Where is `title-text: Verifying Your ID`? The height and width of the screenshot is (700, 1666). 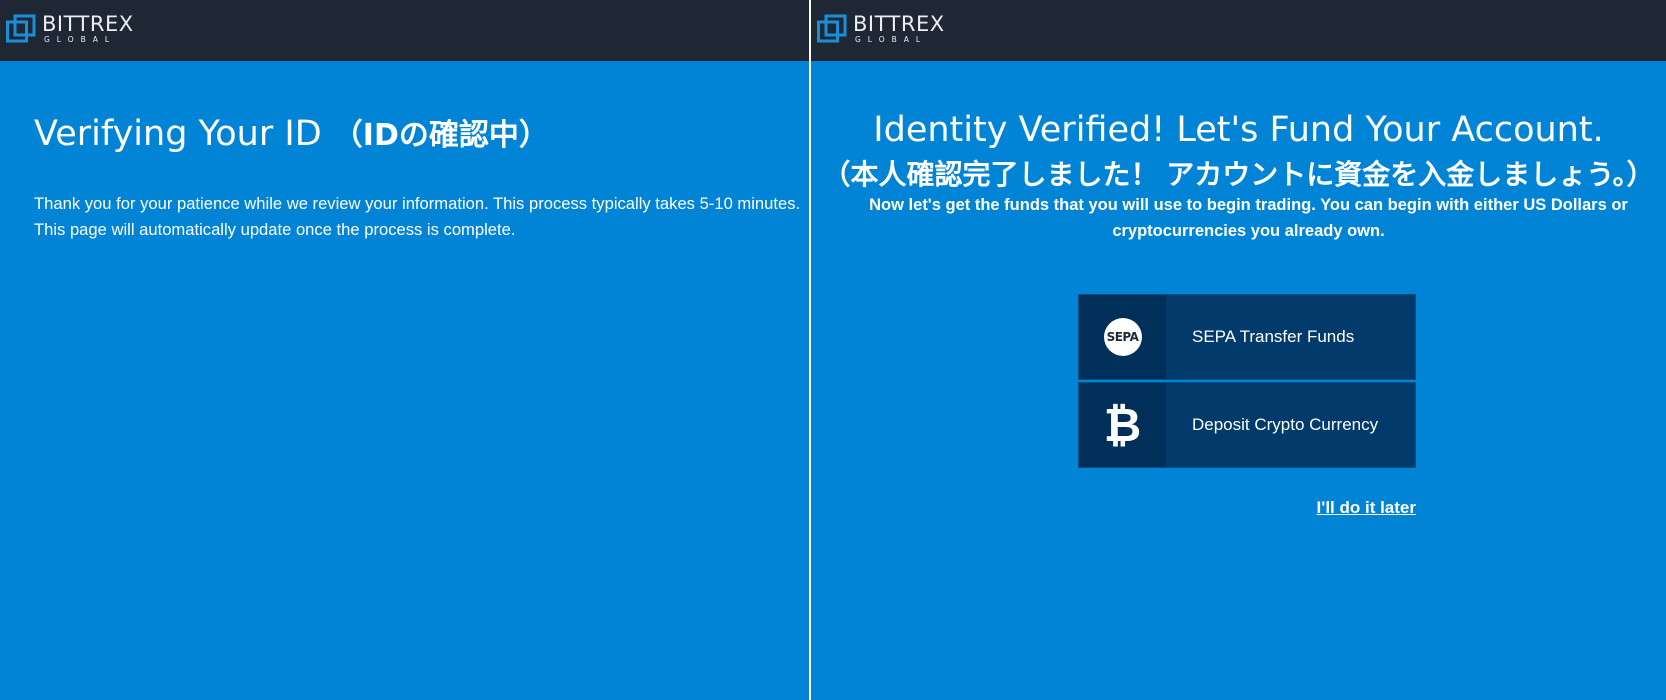
title-text: Verifying Your ID is located at coordinates (178, 134).